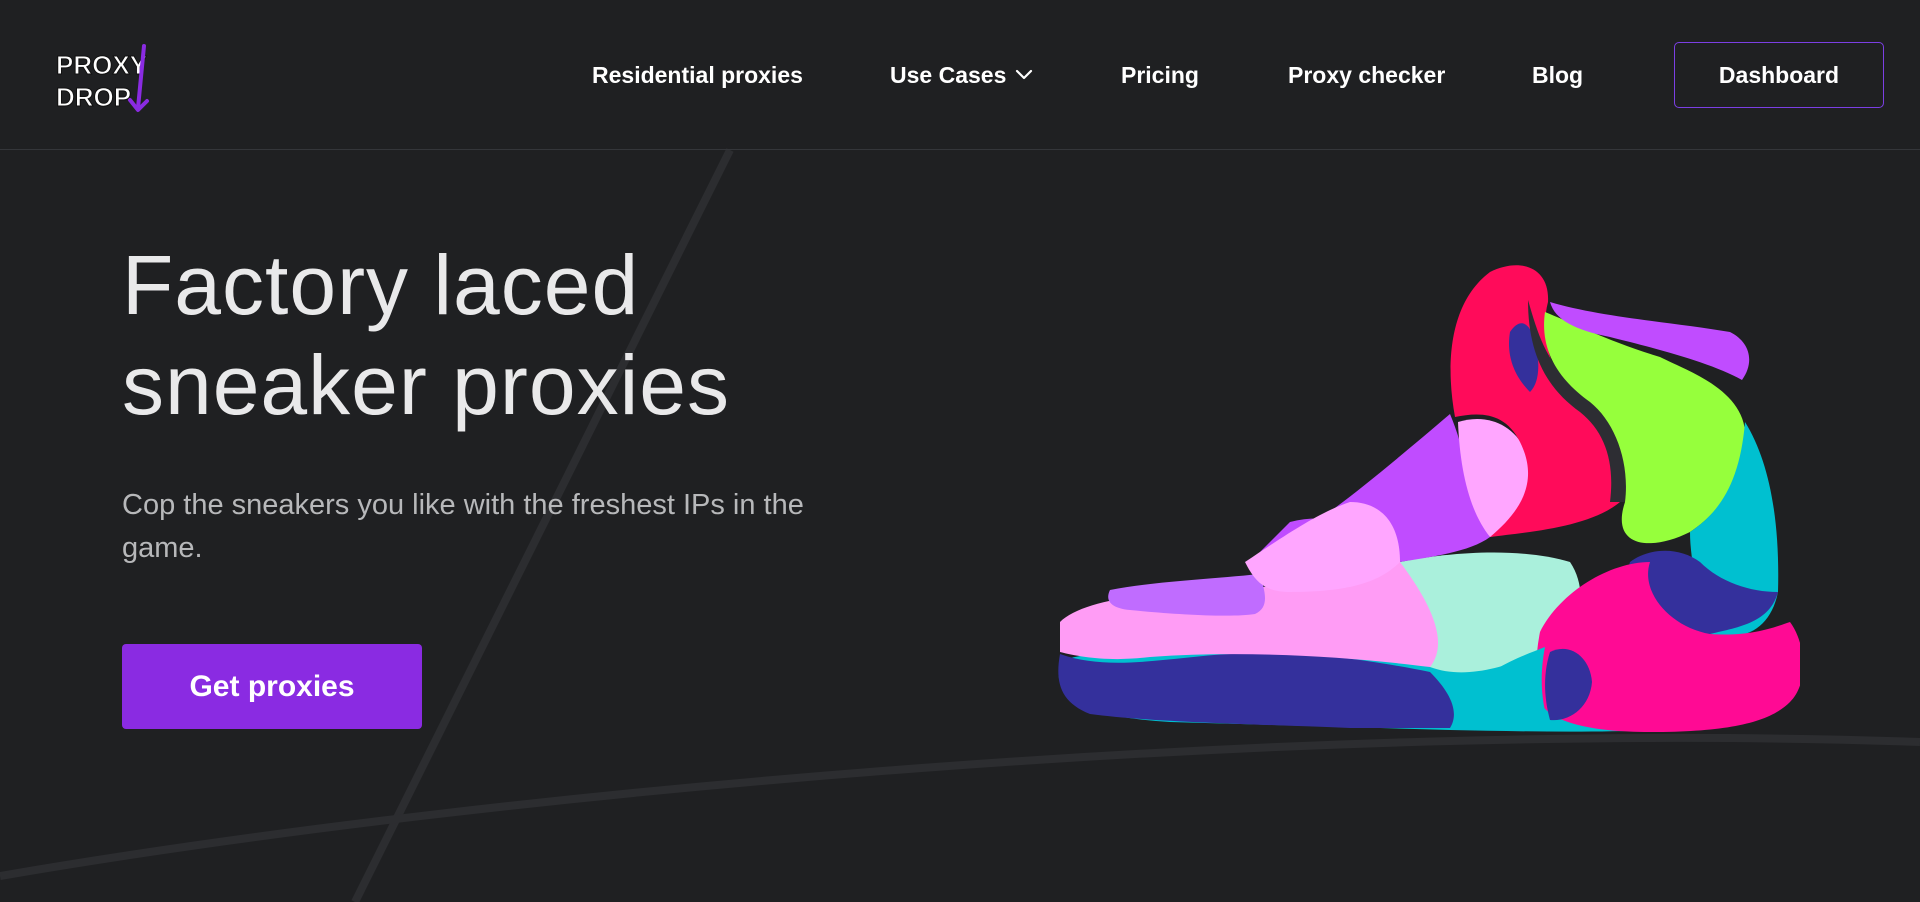 This screenshot has width=1920, height=902. Describe the element at coordinates (381, 285) in the screenshot. I see `hero-title-line-1: Factory laced` at that location.